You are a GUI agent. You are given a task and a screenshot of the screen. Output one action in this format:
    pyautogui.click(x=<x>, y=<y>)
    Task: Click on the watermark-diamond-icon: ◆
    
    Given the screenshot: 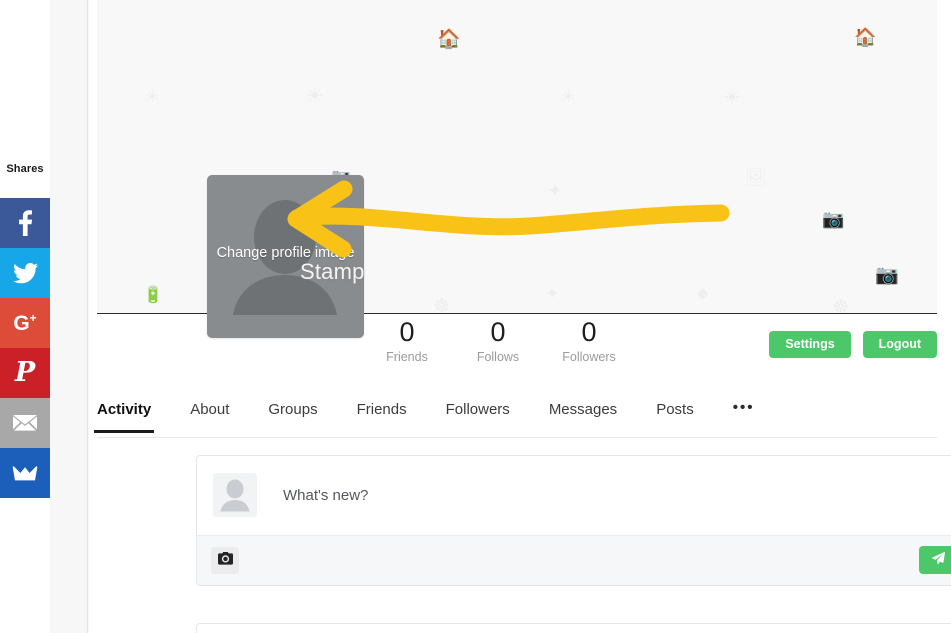 What is the action you would take?
    pyautogui.click(x=703, y=293)
    